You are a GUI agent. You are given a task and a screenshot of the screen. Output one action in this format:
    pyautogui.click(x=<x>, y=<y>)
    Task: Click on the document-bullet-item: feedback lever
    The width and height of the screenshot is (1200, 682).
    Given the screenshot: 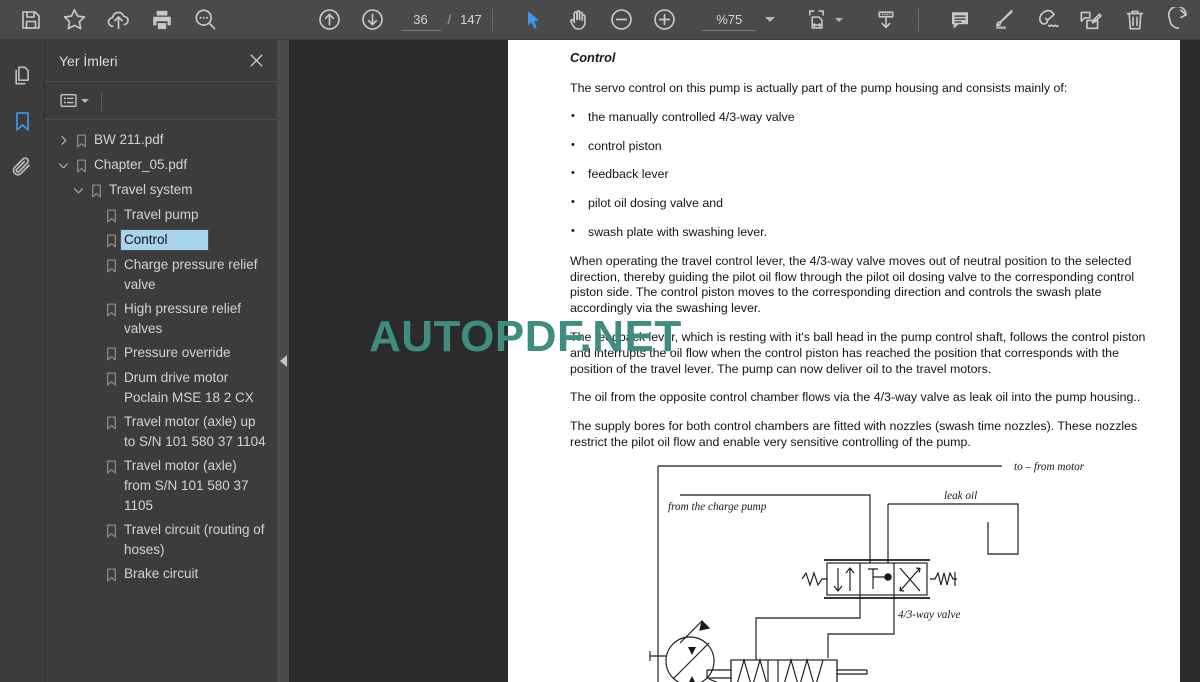 What is the action you would take?
    pyautogui.click(x=864, y=174)
    